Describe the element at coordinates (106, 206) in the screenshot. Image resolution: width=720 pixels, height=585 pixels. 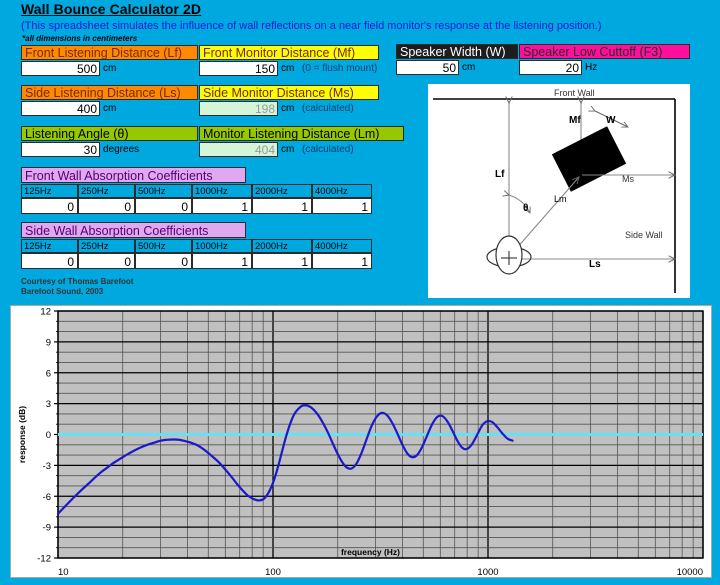
I see `front-coef-input-1: 0` at that location.